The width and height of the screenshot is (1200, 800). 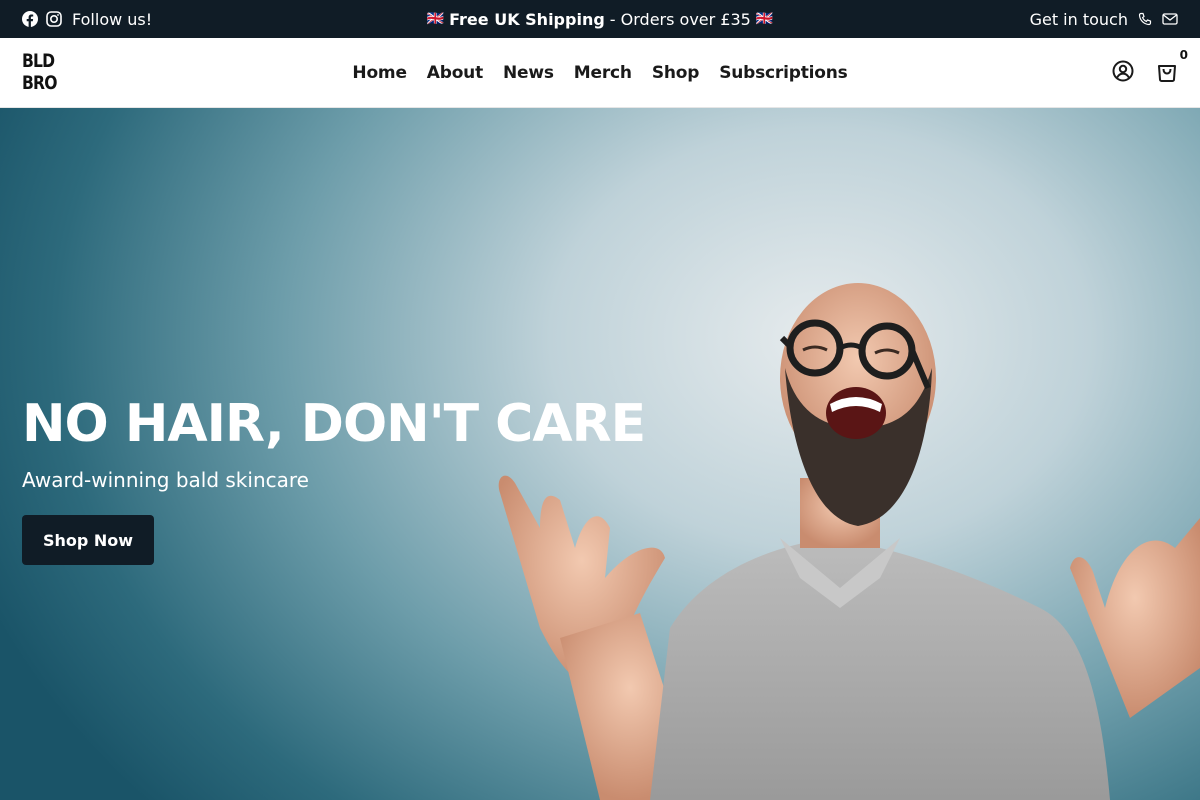 I want to click on shipping-promo: 🇬🇧 Free UK Shipping - Orders over £35 🇬🇧, so click(x=600, y=19).